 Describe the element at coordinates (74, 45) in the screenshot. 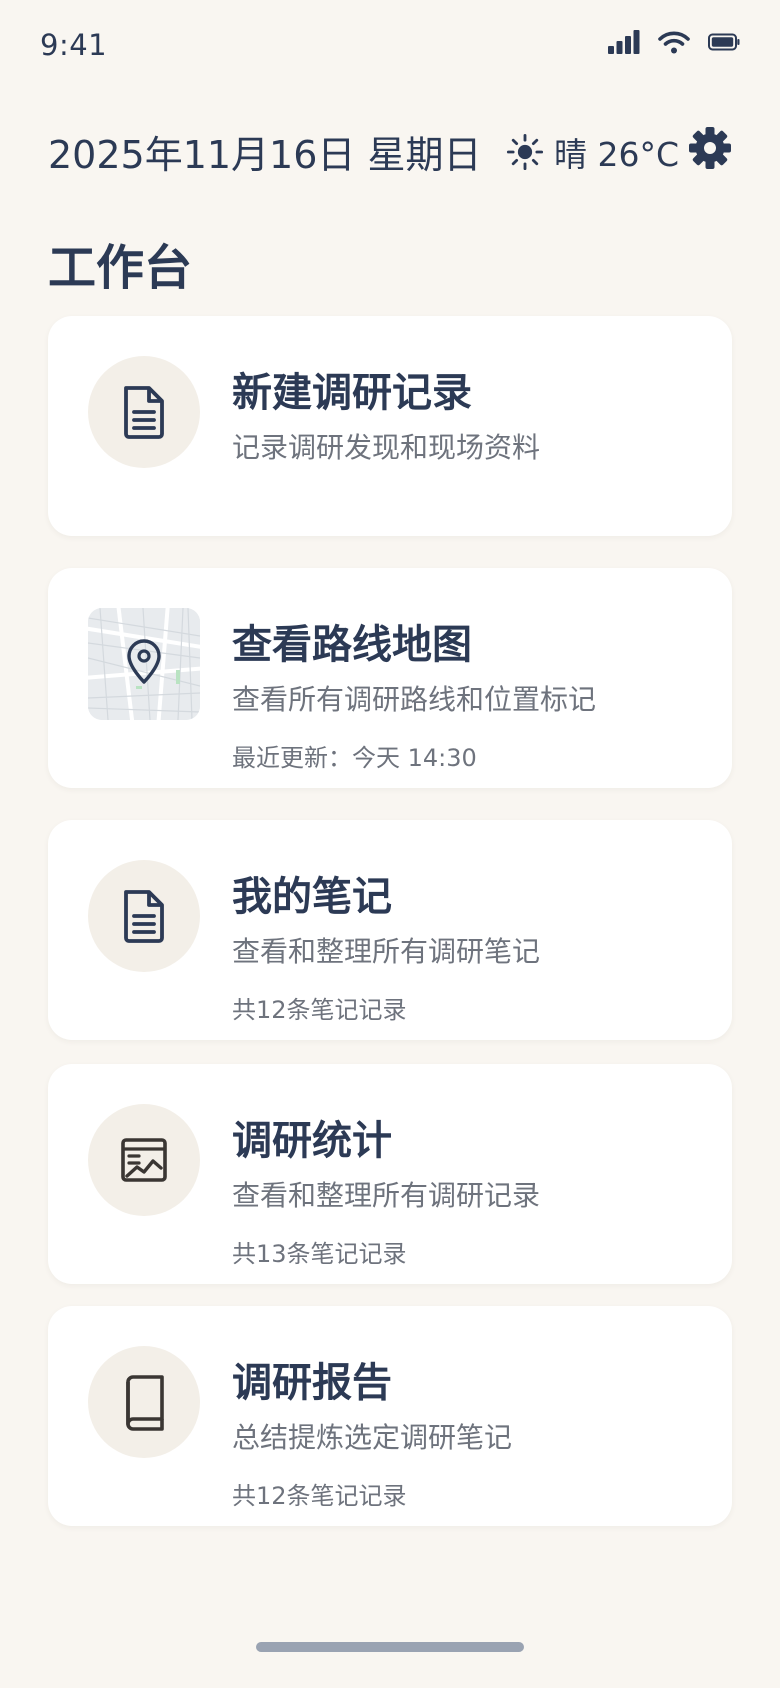

I see `status-time: 9:41` at that location.